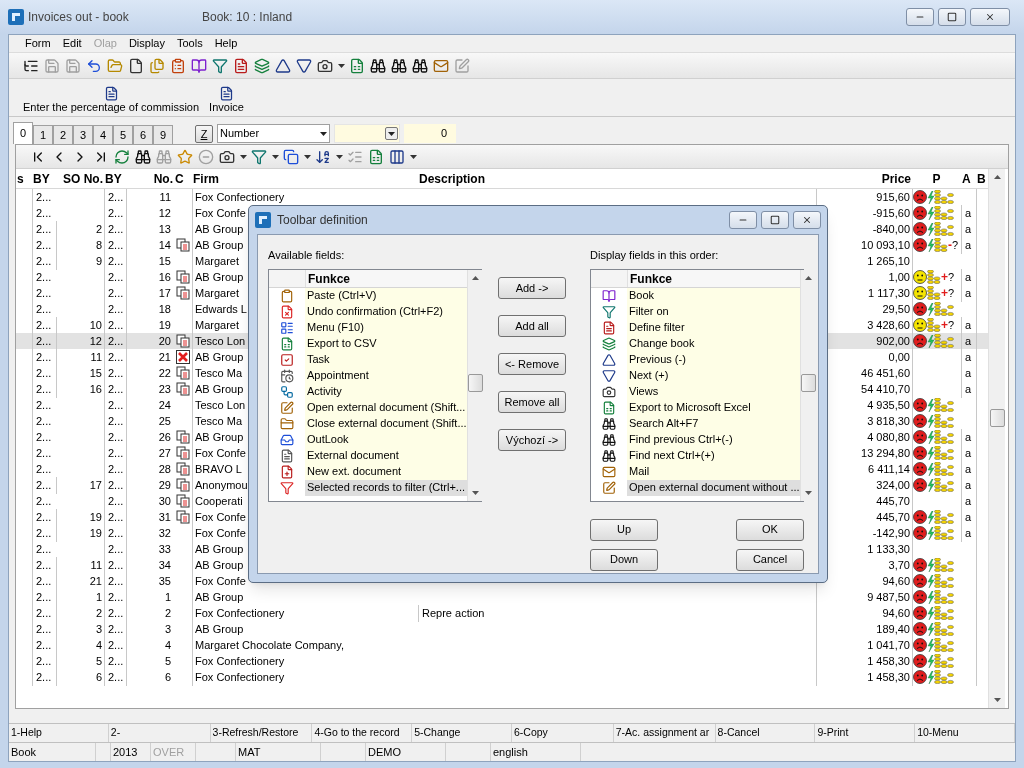  I want to click on dialog-button: Add ->, so click(532, 288).